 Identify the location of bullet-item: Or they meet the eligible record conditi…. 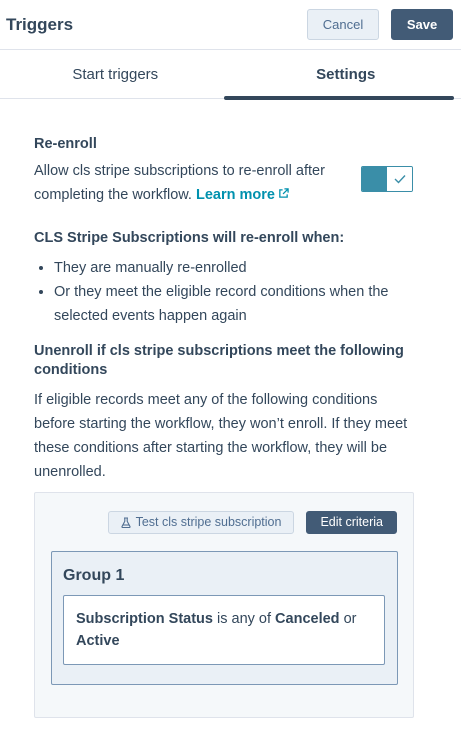
(233, 304).